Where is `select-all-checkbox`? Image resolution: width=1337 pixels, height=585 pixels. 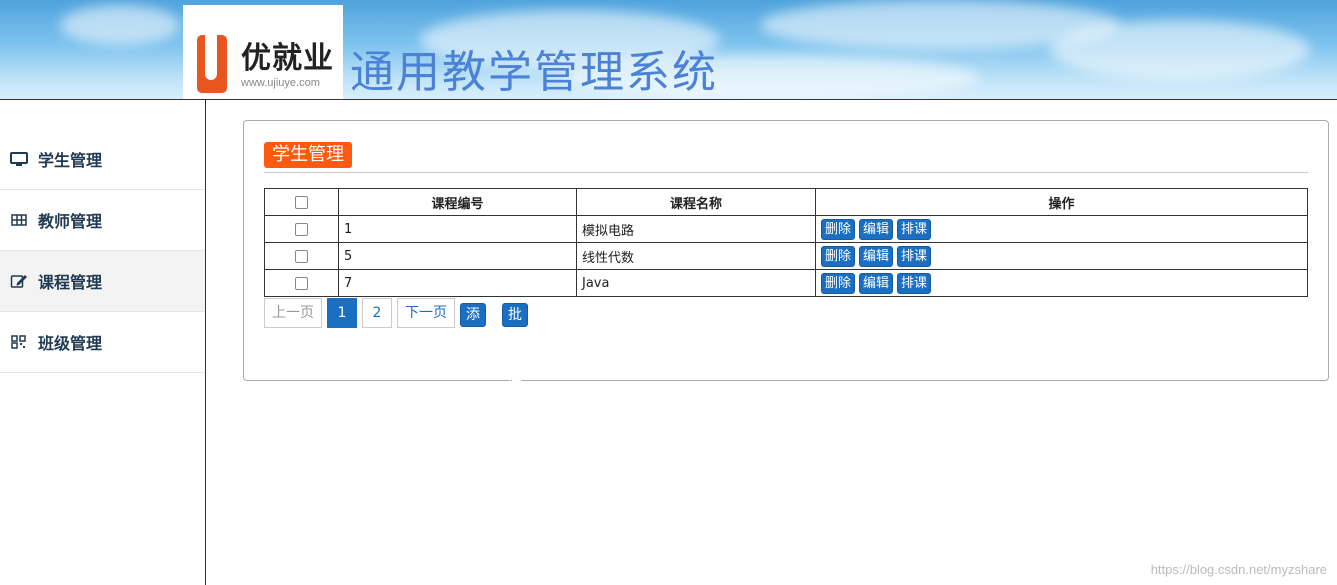 select-all-checkbox is located at coordinates (301, 202).